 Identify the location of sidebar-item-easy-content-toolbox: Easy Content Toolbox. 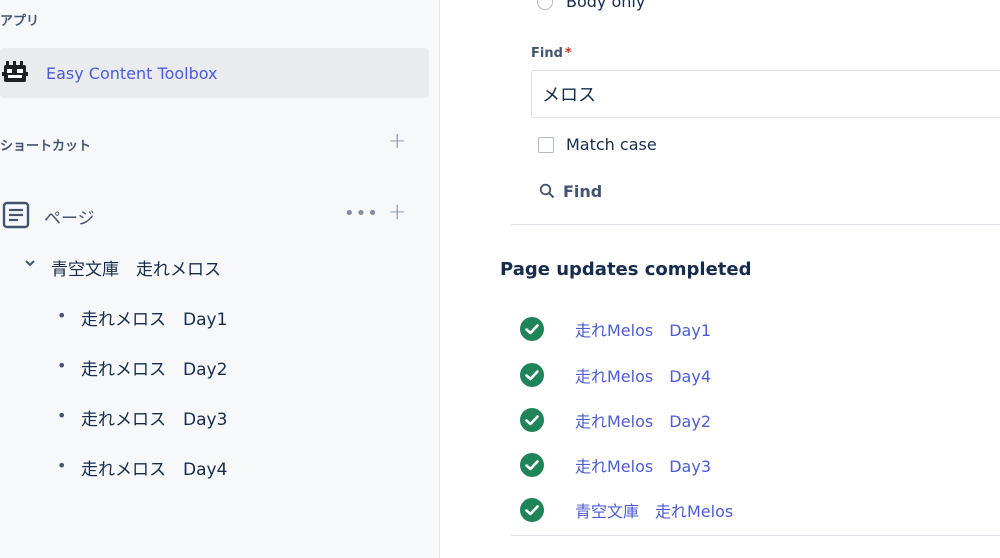
(214, 73).